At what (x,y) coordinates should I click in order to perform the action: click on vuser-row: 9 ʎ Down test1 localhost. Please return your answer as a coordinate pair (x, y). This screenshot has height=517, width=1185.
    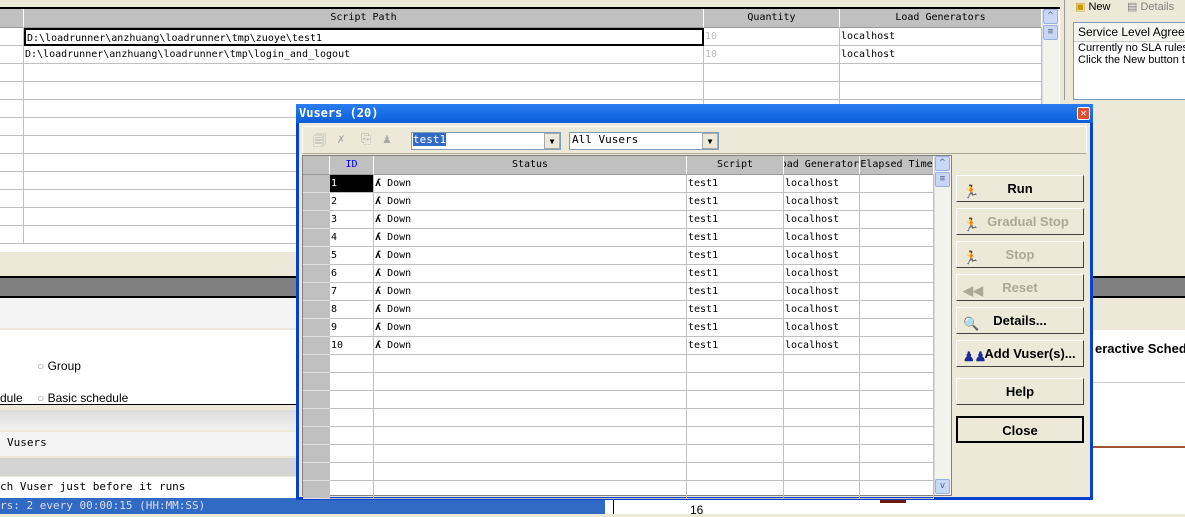
    Looking at the image, I should click on (627, 328).